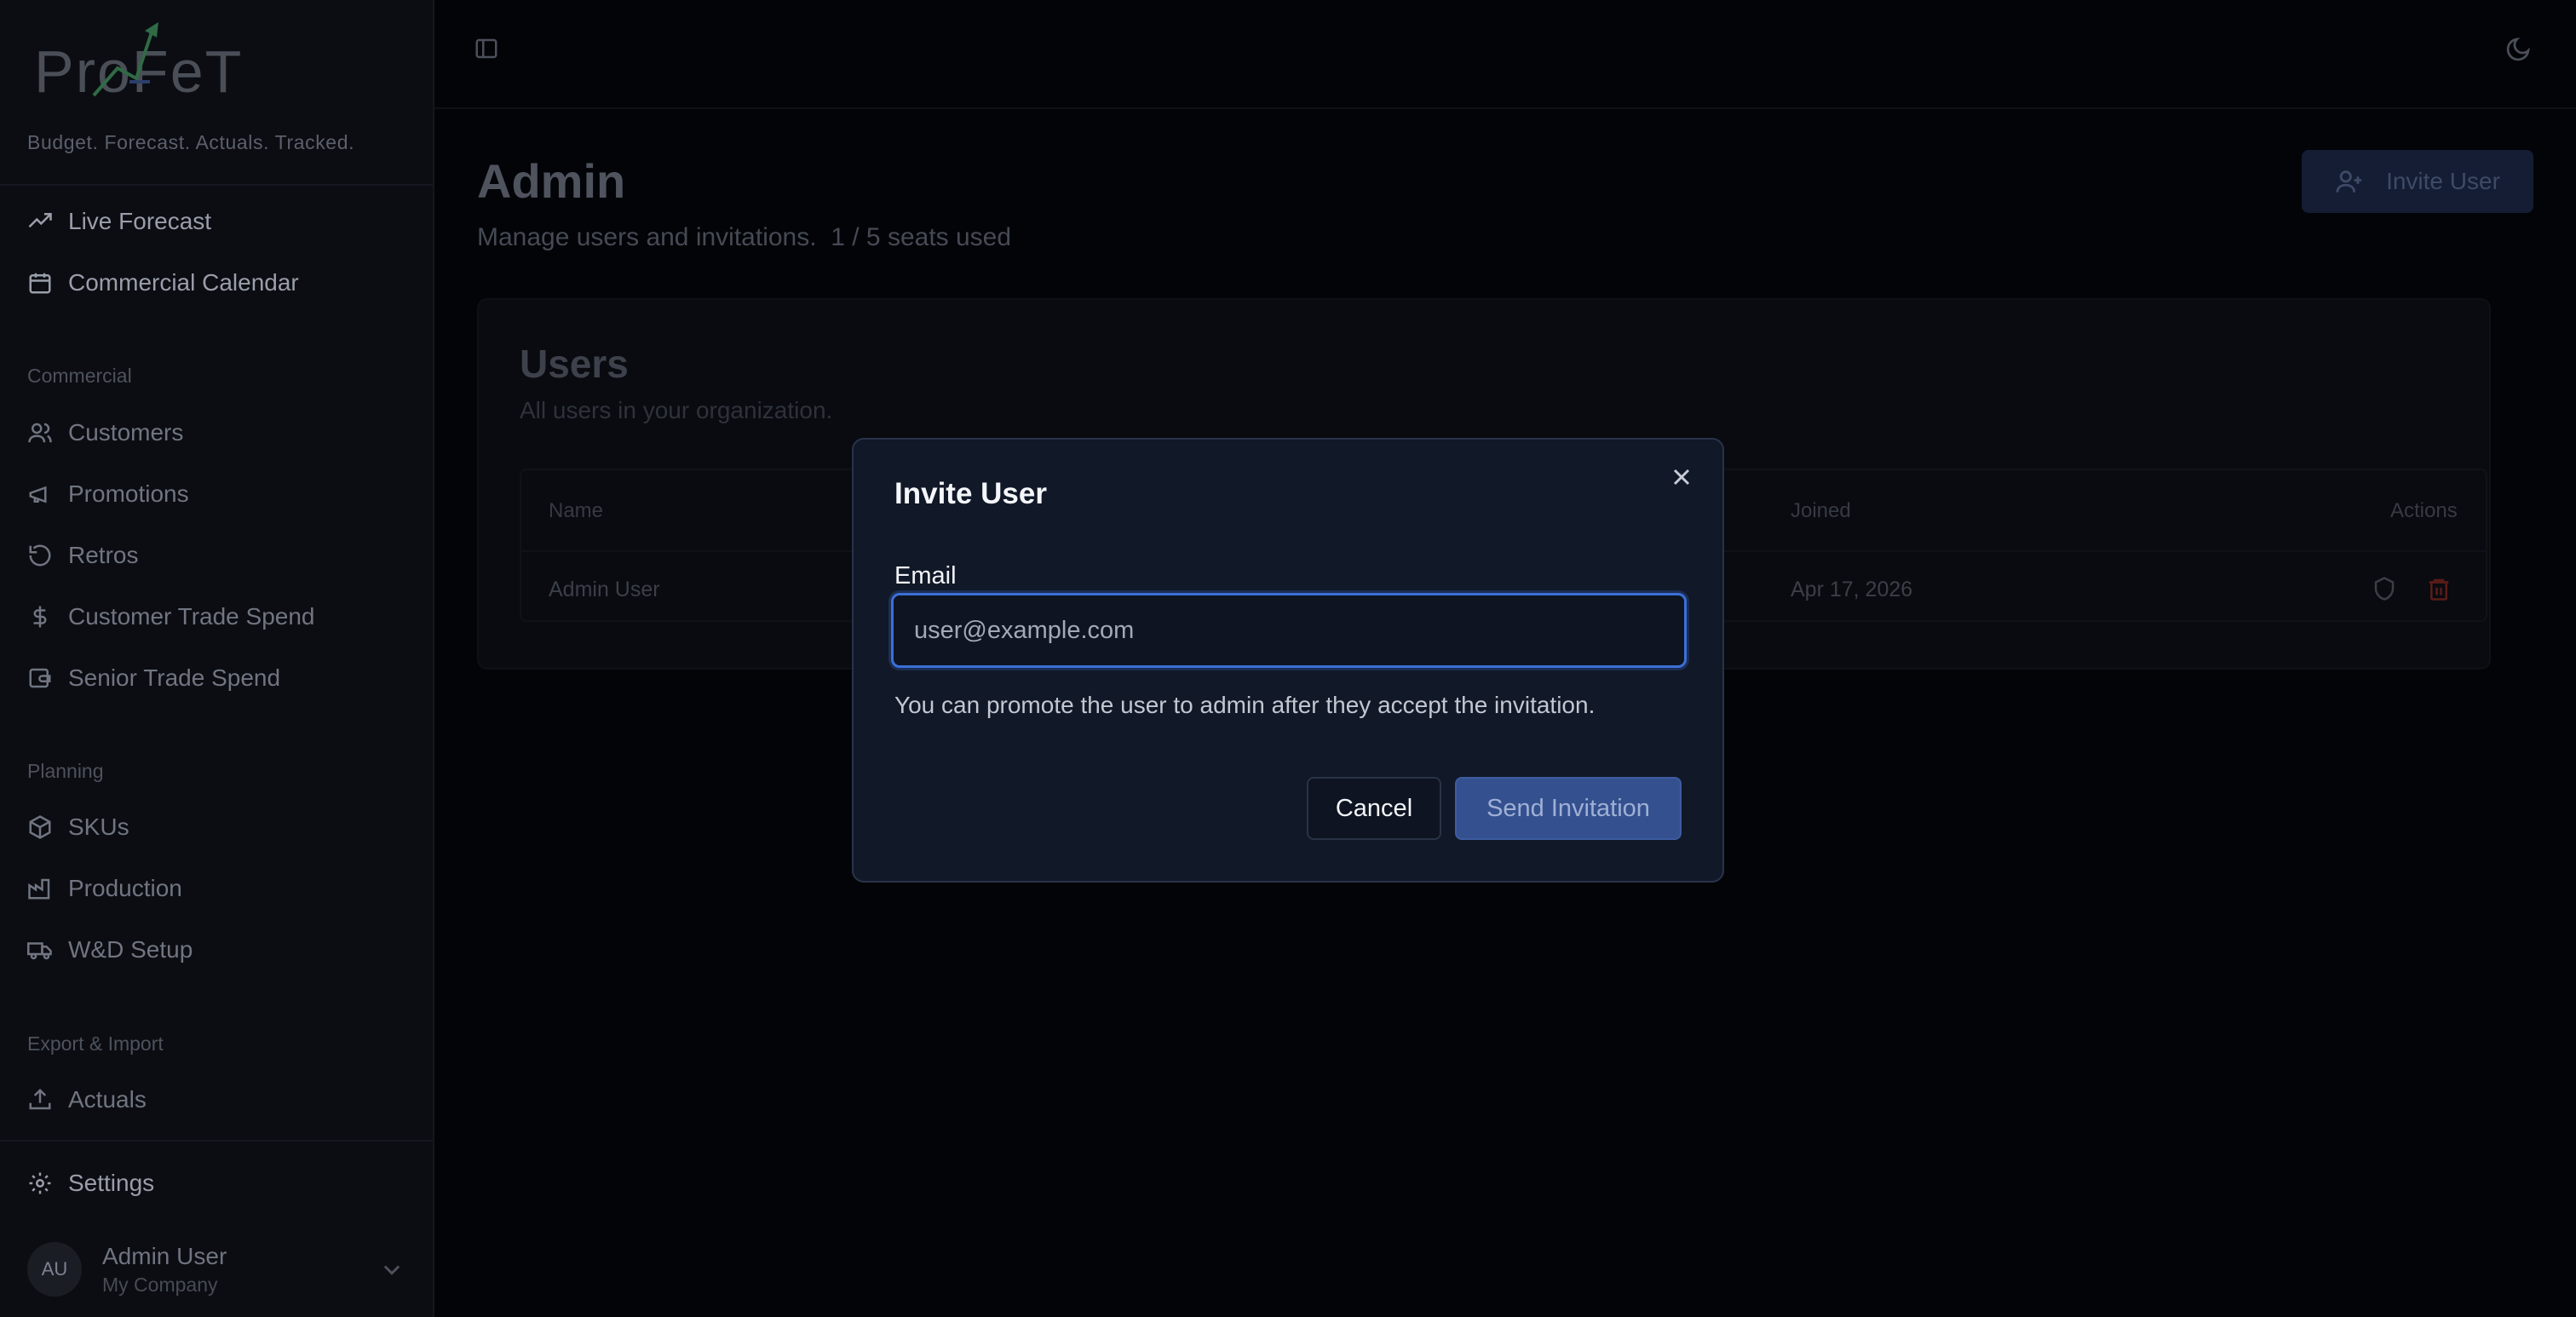 Image resolution: width=2576 pixels, height=1317 pixels. What do you see at coordinates (2424, 511) in the screenshot?
I see `column-header-actions: Actions` at bounding box center [2424, 511].